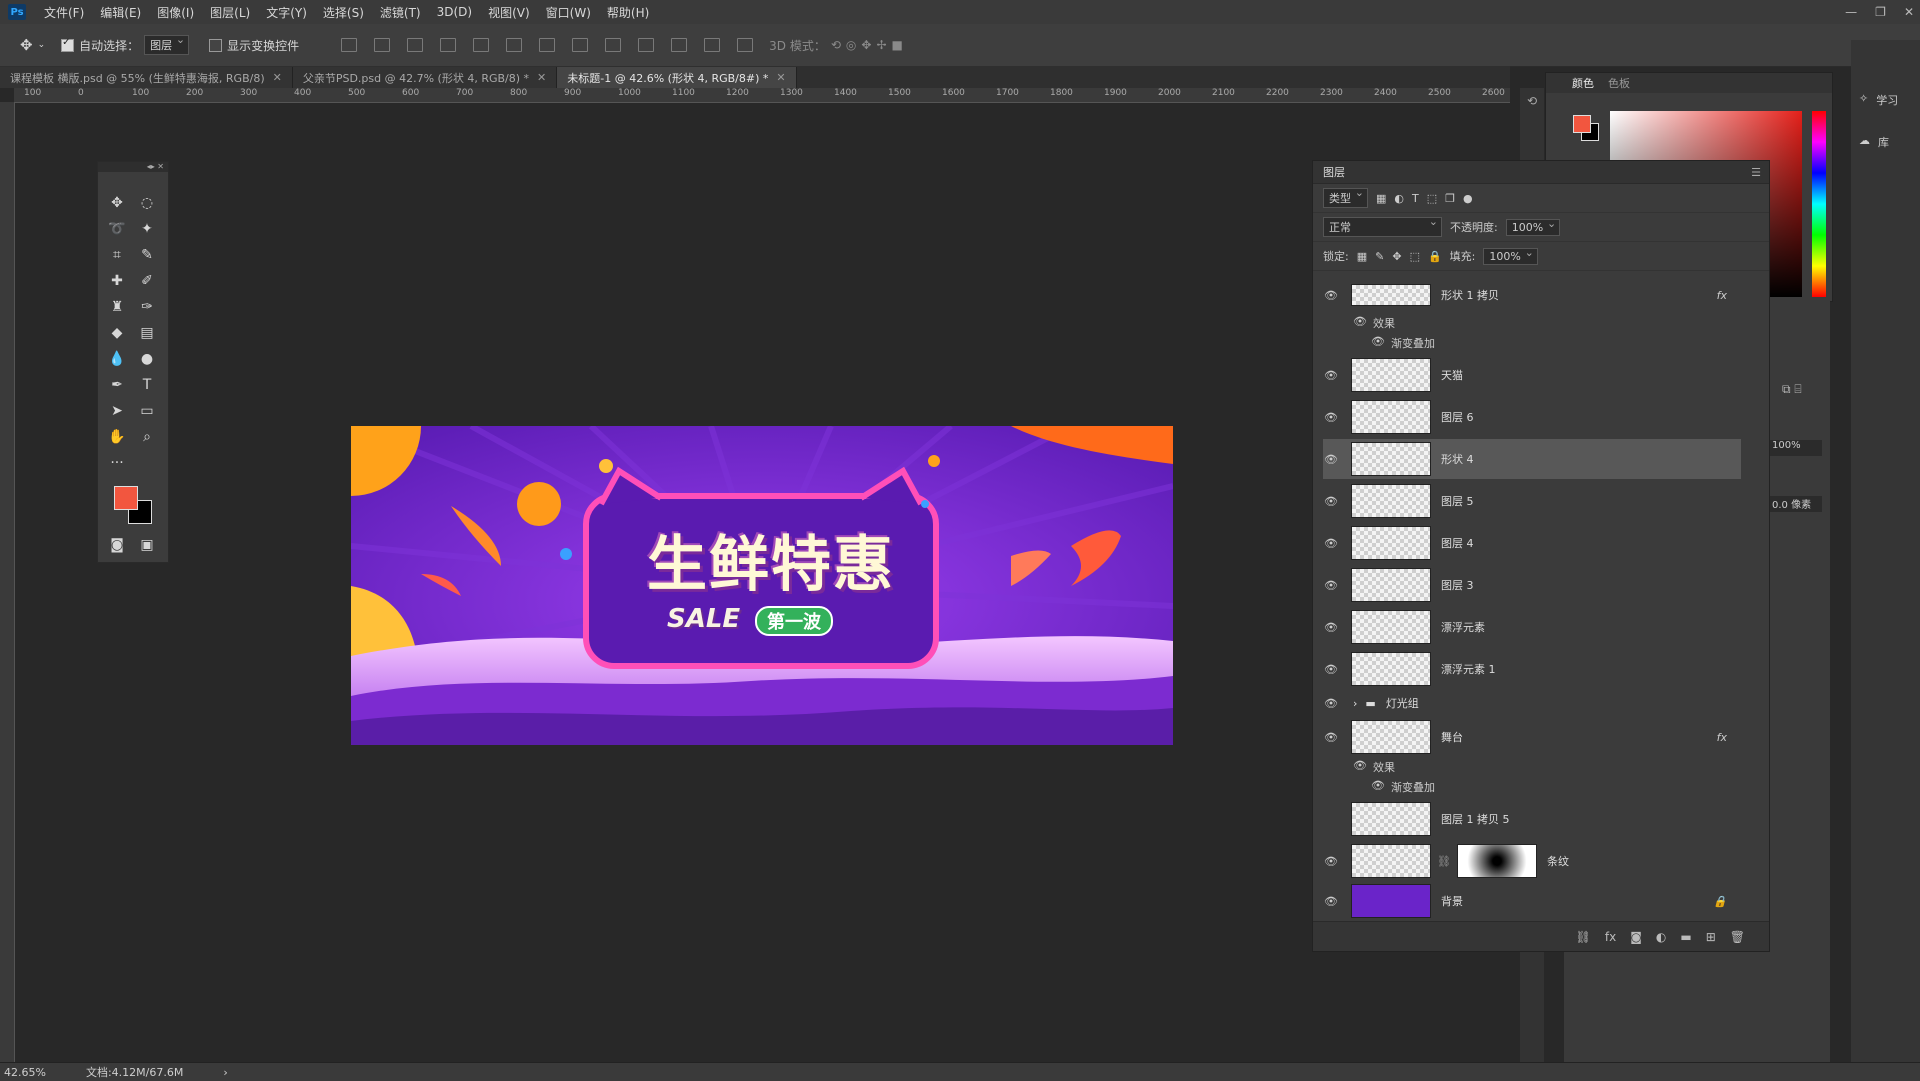  I want to click on fill-field: 100%, so click(1510, 255).